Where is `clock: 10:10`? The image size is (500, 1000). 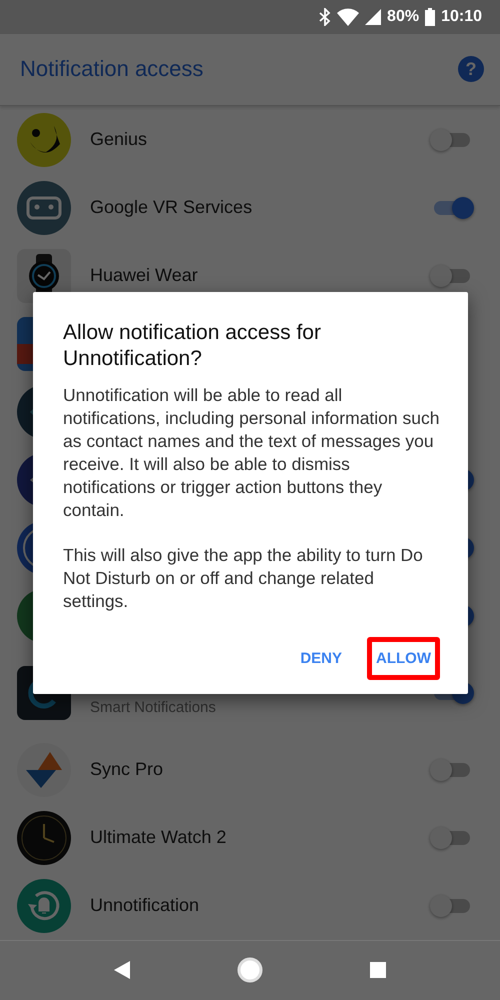 clock: 10:10 is located at coordinates (461, 17).